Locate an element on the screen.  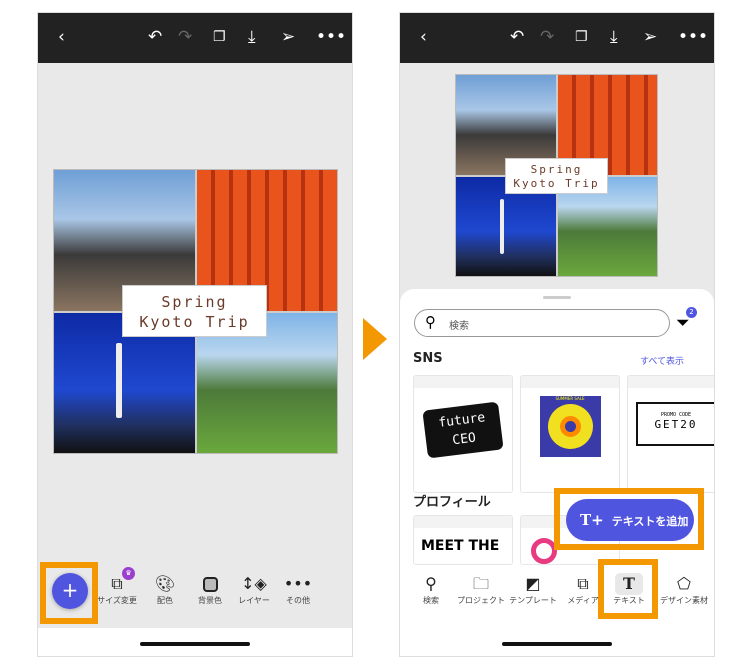
nav-label: メディア is located at coordinates (583, 600).